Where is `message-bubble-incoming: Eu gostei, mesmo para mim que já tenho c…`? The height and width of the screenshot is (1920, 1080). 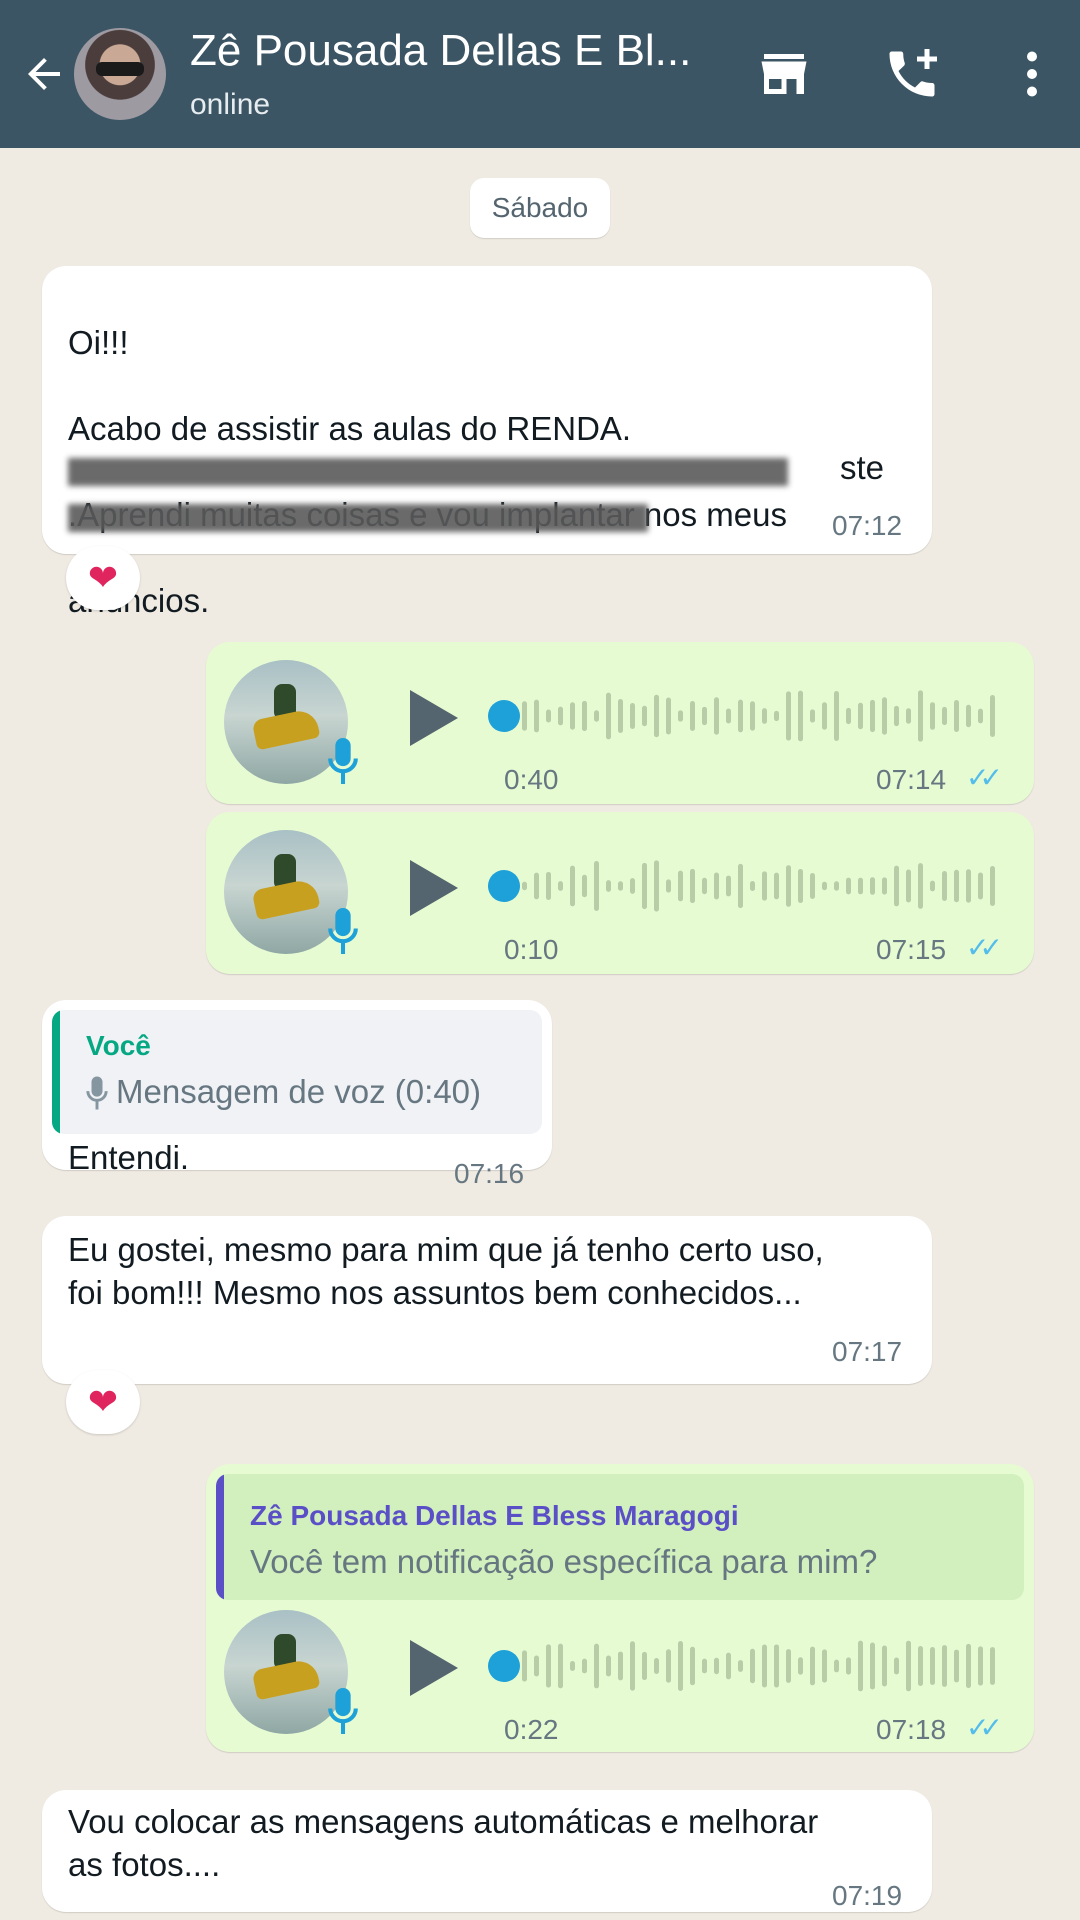
message-bubble-incoming: Eu gostei, mesmo para mim que já tenho c… is located at coordinates (487, 1300).